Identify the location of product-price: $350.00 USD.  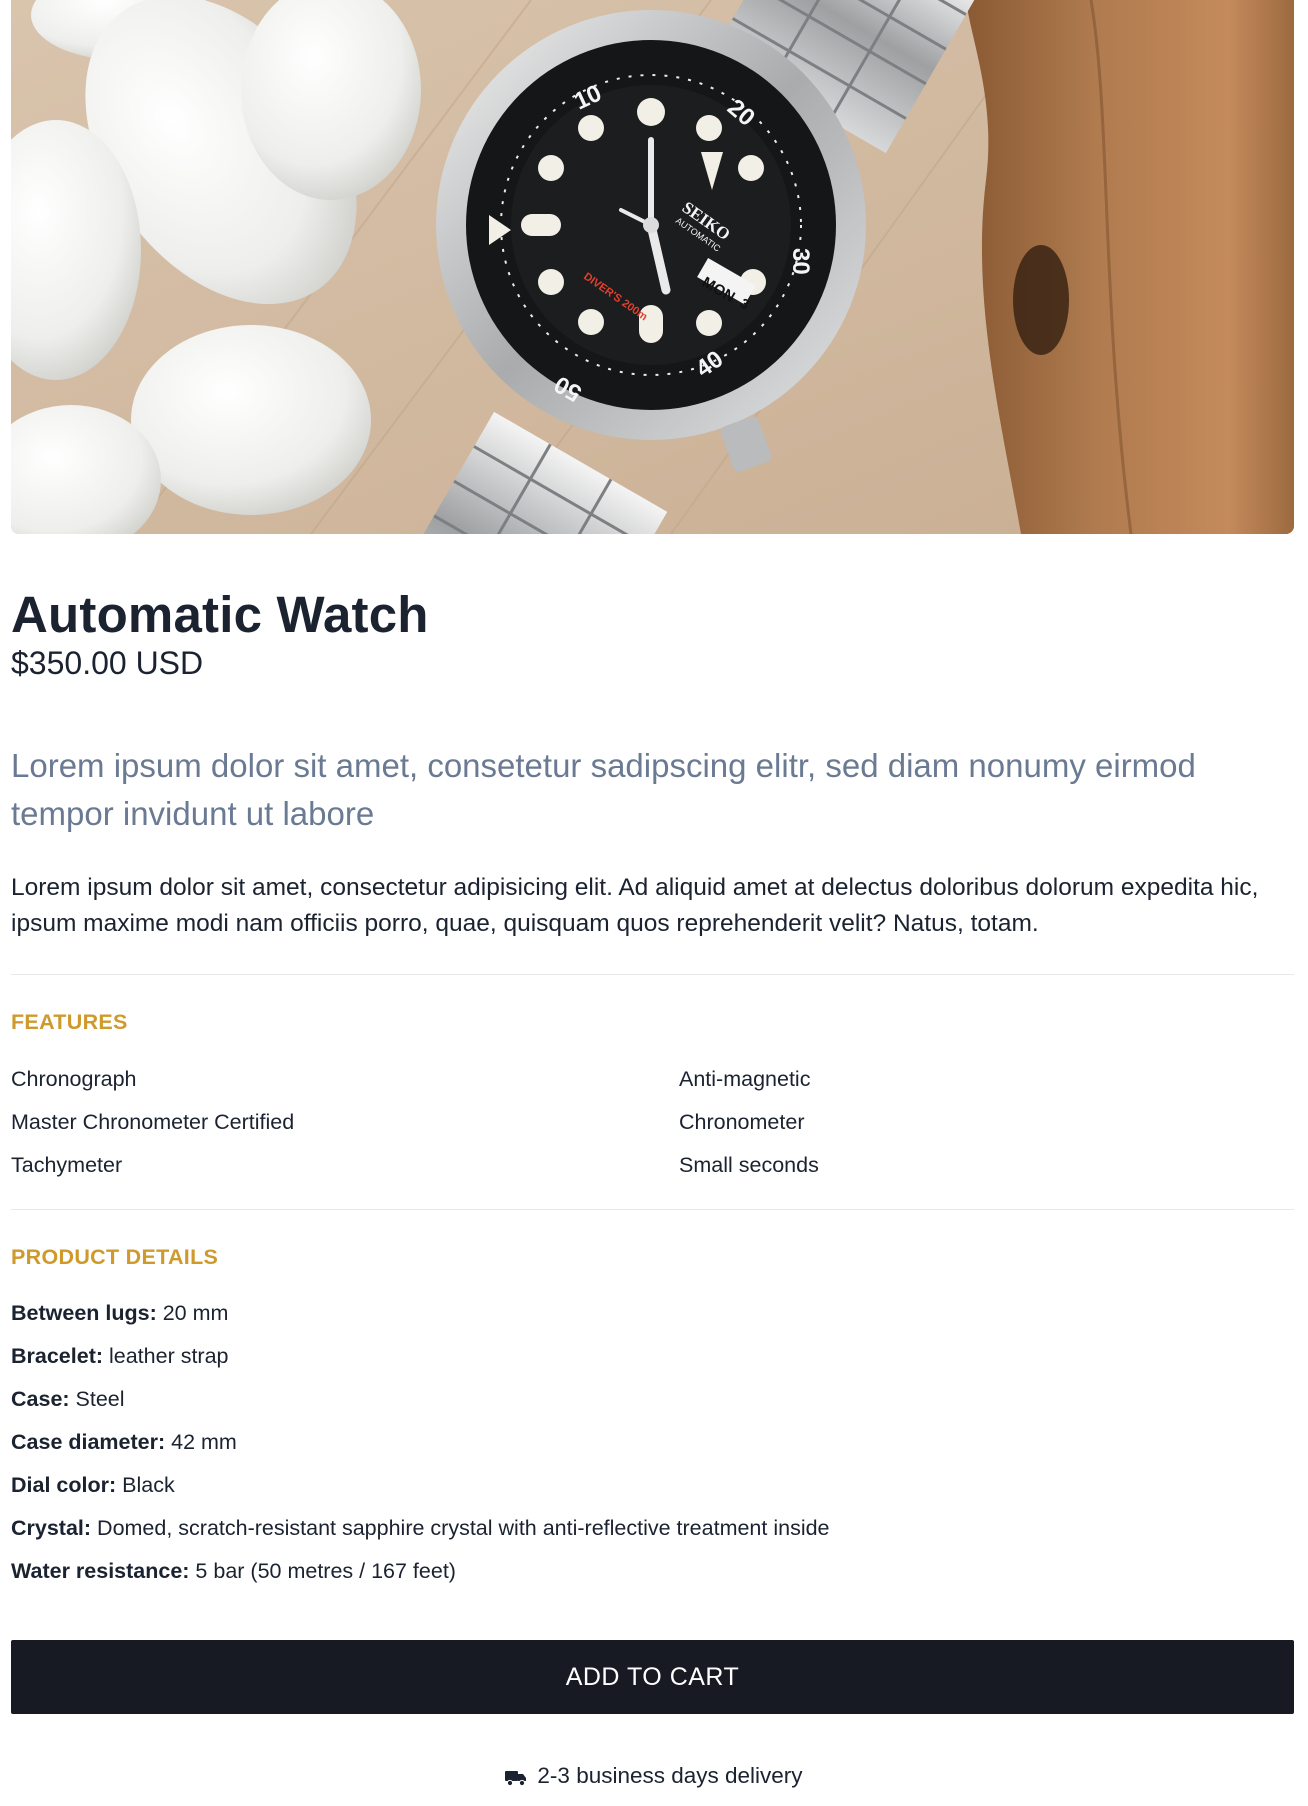
(107, 663).